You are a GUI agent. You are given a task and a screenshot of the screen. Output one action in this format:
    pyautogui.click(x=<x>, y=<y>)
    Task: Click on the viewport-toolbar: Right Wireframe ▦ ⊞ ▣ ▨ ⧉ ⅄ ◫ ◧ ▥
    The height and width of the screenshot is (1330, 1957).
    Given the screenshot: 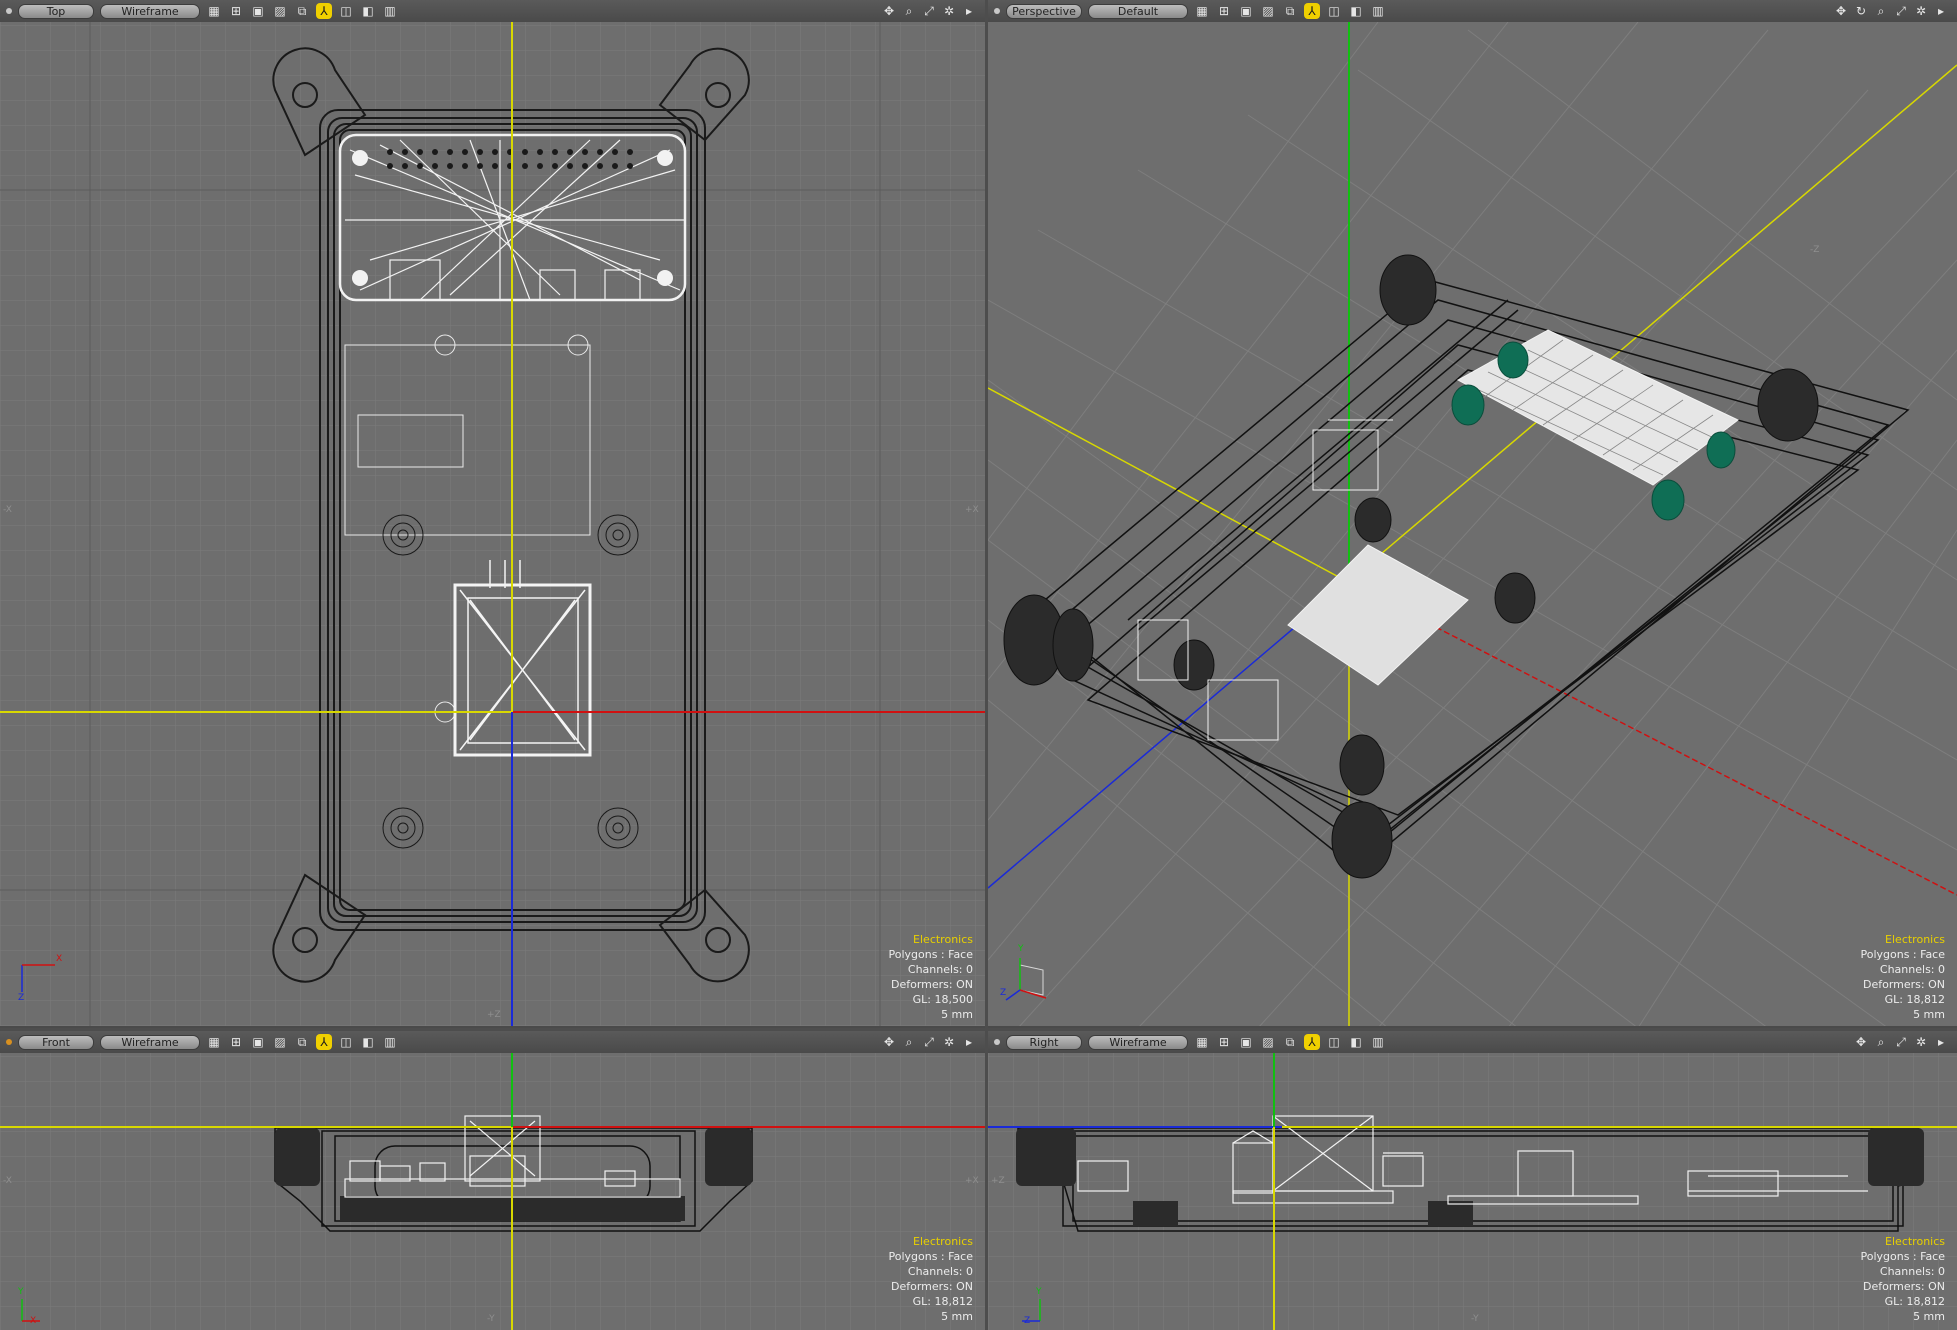 What is the action you would take?
    pyautogui.click(x=1472, y=1042)
    